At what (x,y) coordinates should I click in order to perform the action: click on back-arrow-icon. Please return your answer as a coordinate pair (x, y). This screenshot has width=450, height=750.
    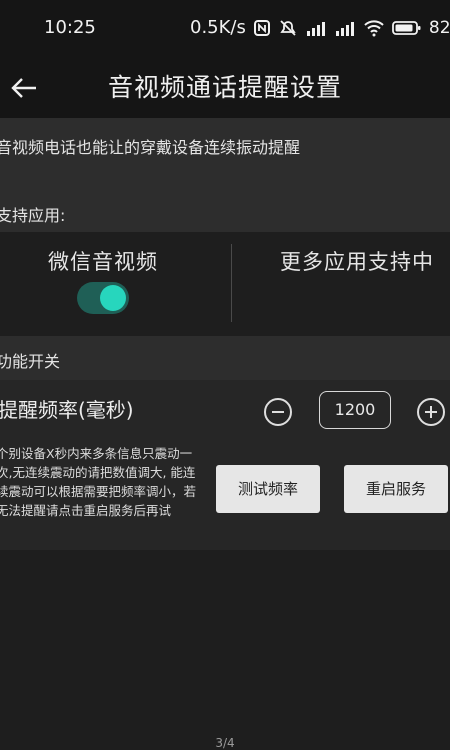
    Looking at the image, I should click on (23, 88).